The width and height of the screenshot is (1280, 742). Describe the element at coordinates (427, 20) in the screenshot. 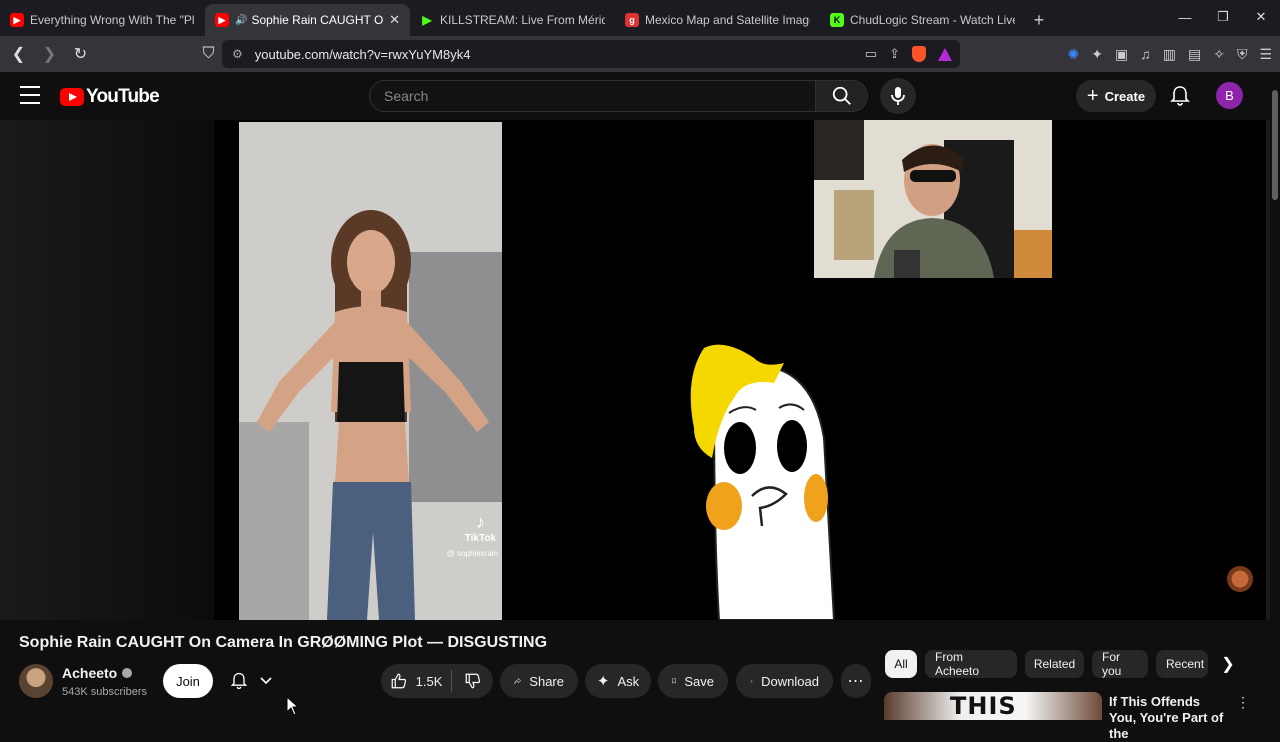

I see `play-icon: ▶` at that location.